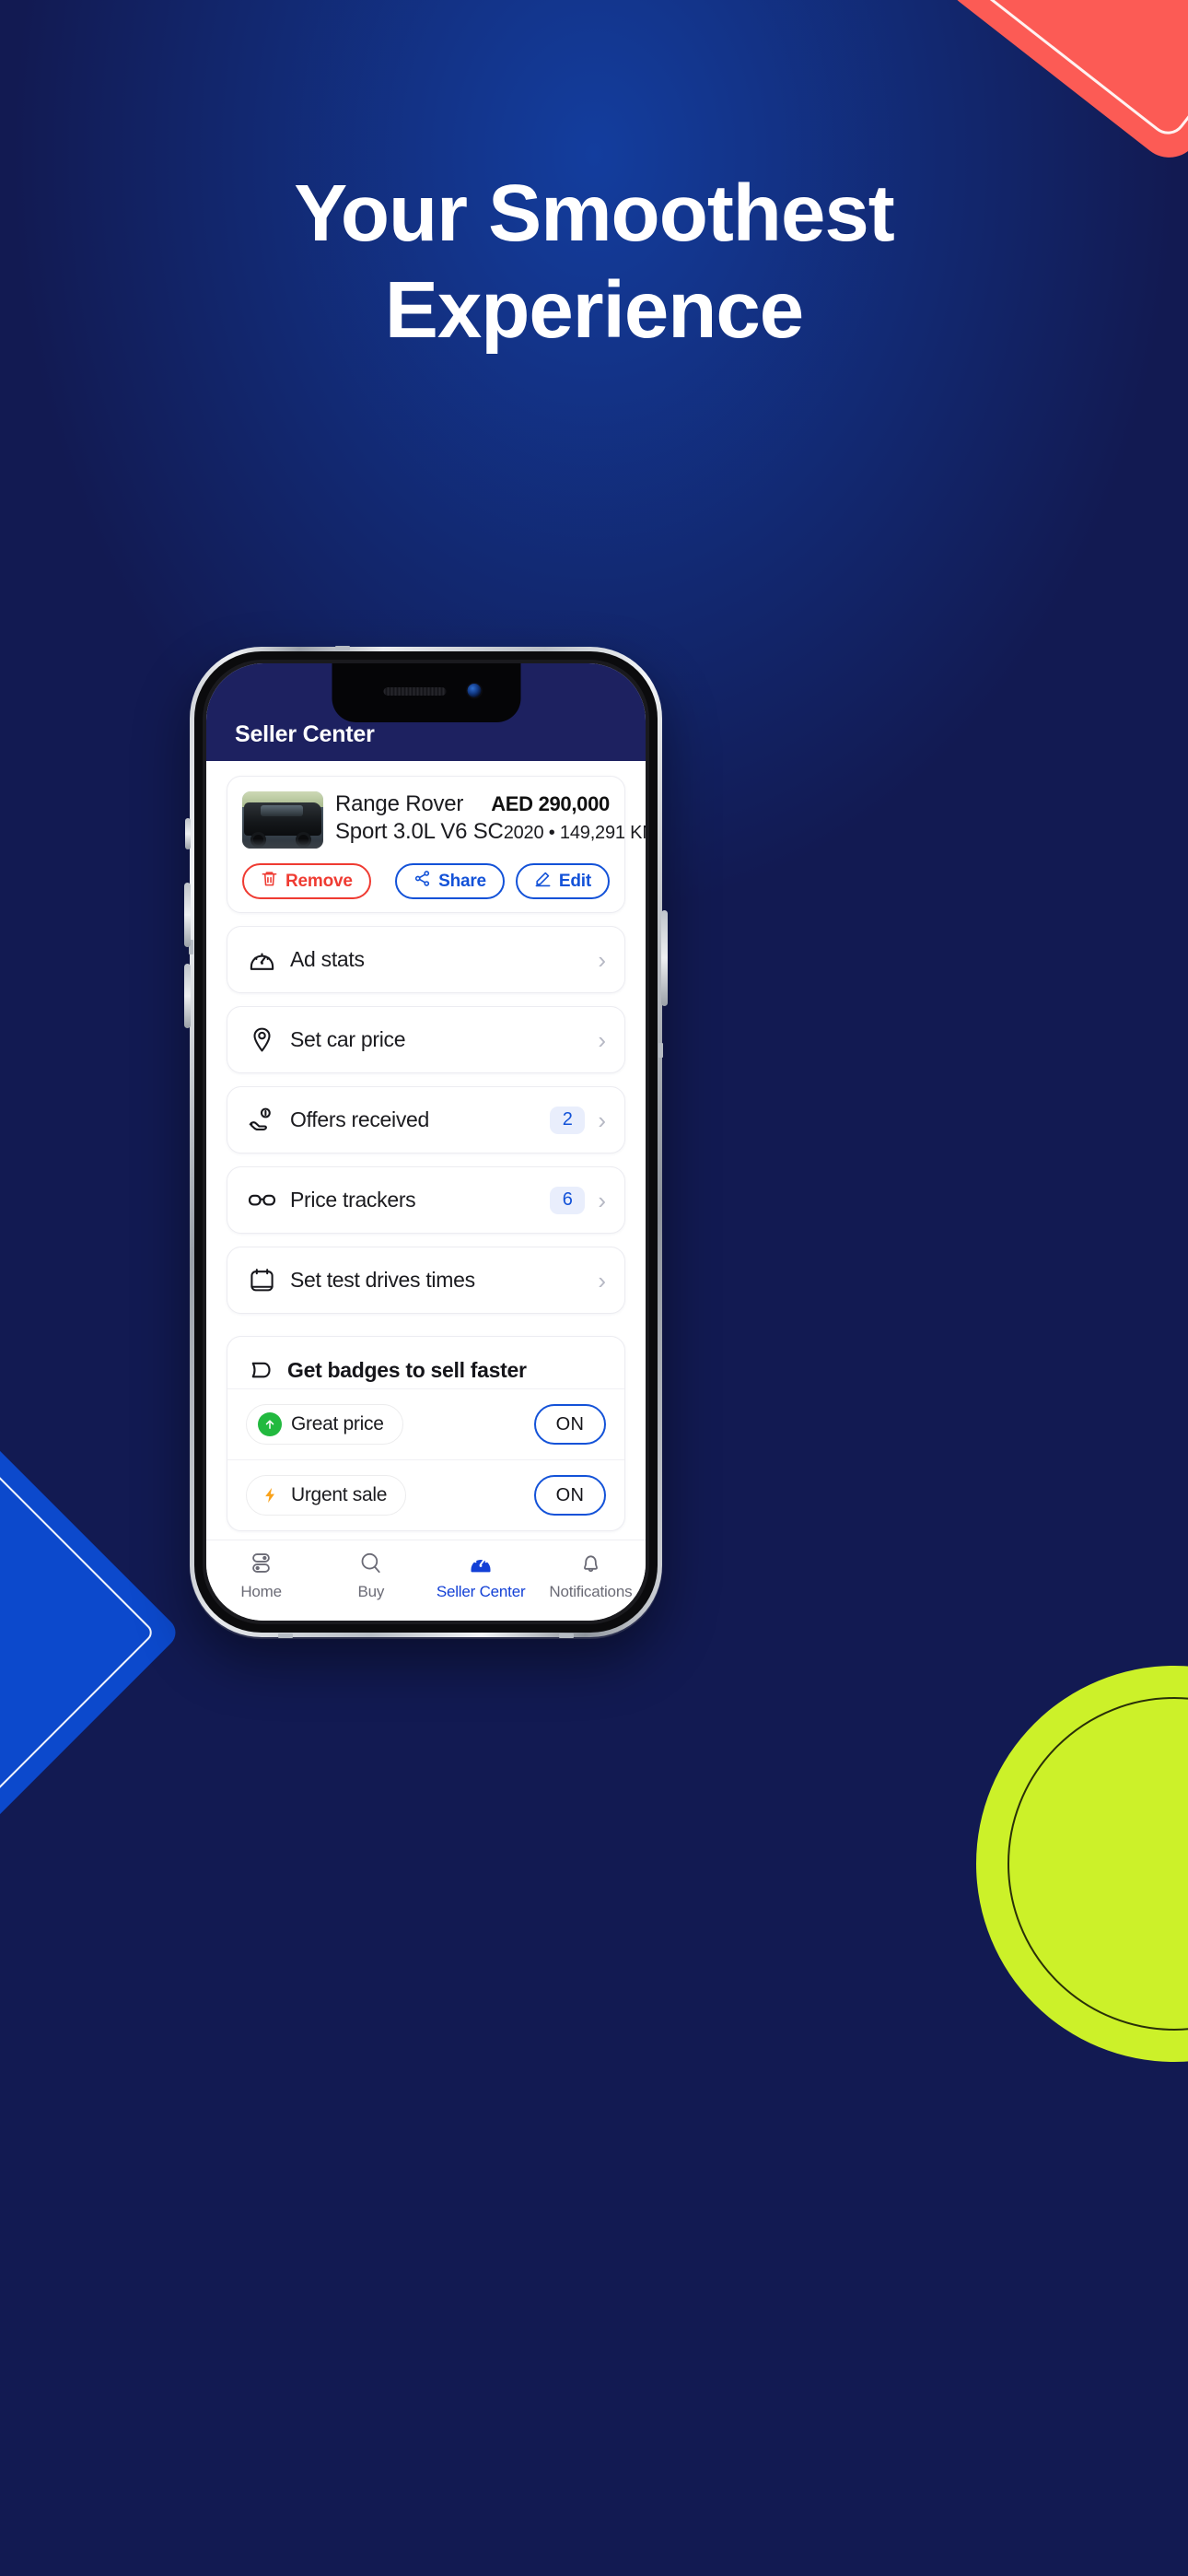  I want to click on headline-line-1: Your Smoothest, so click(594, 213).